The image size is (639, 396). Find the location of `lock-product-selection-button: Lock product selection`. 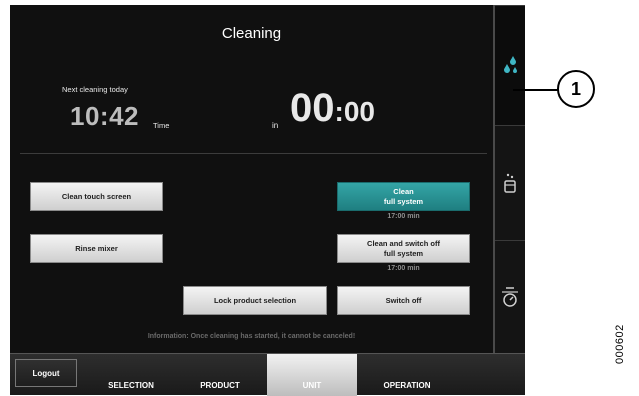

lock-product-selection-button: Lock product selection is located at coordinates (255, 300).